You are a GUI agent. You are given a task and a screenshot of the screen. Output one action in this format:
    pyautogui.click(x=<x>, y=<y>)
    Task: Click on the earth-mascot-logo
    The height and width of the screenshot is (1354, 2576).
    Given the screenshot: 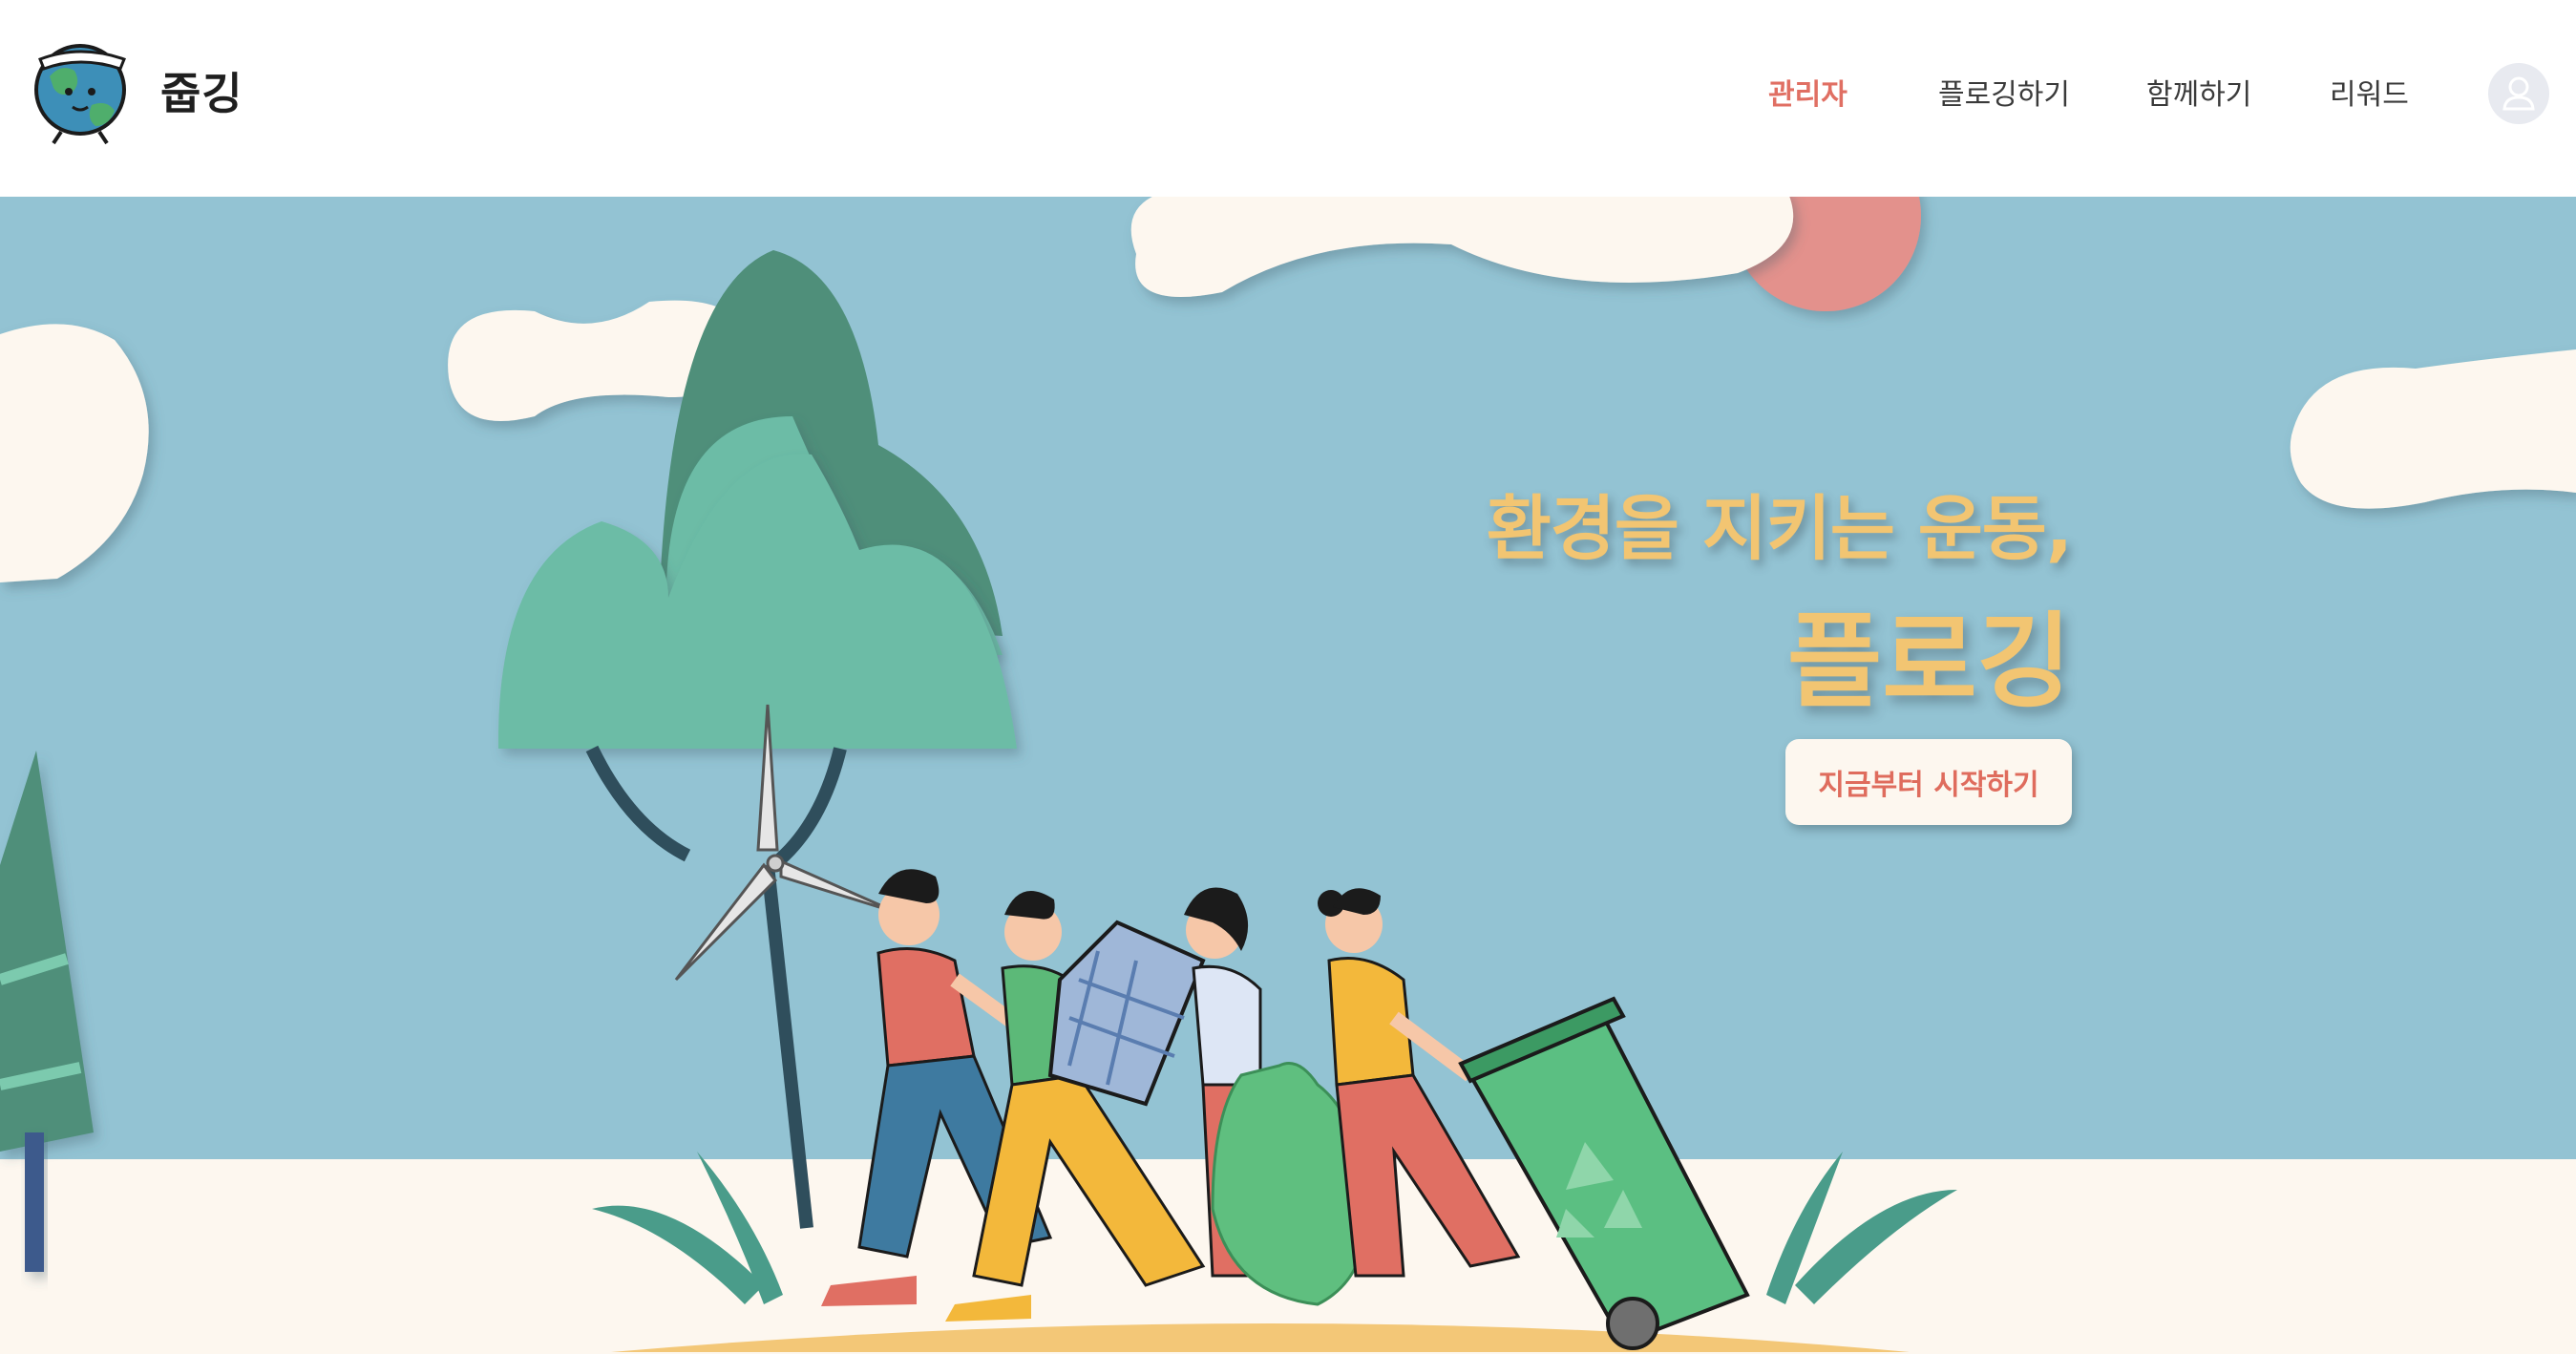 What is the action you would take?
    pyautogui.click(x=82, y=91)
    